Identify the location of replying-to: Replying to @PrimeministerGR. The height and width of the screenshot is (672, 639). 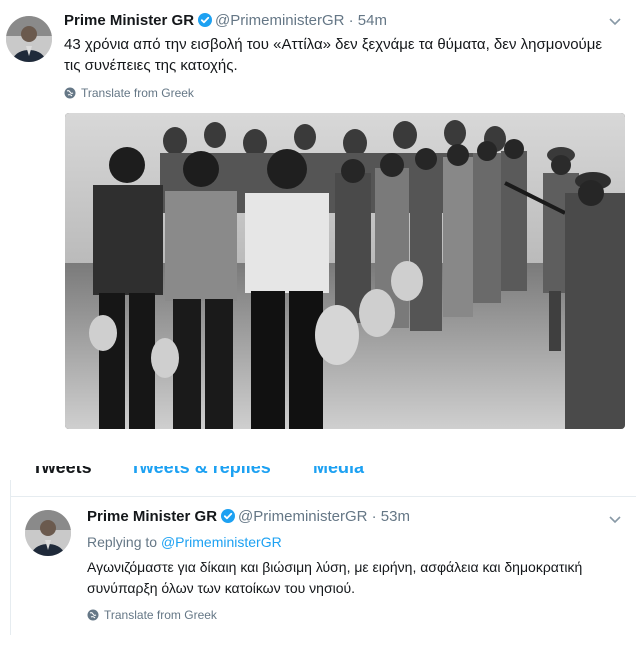
(184, 542).